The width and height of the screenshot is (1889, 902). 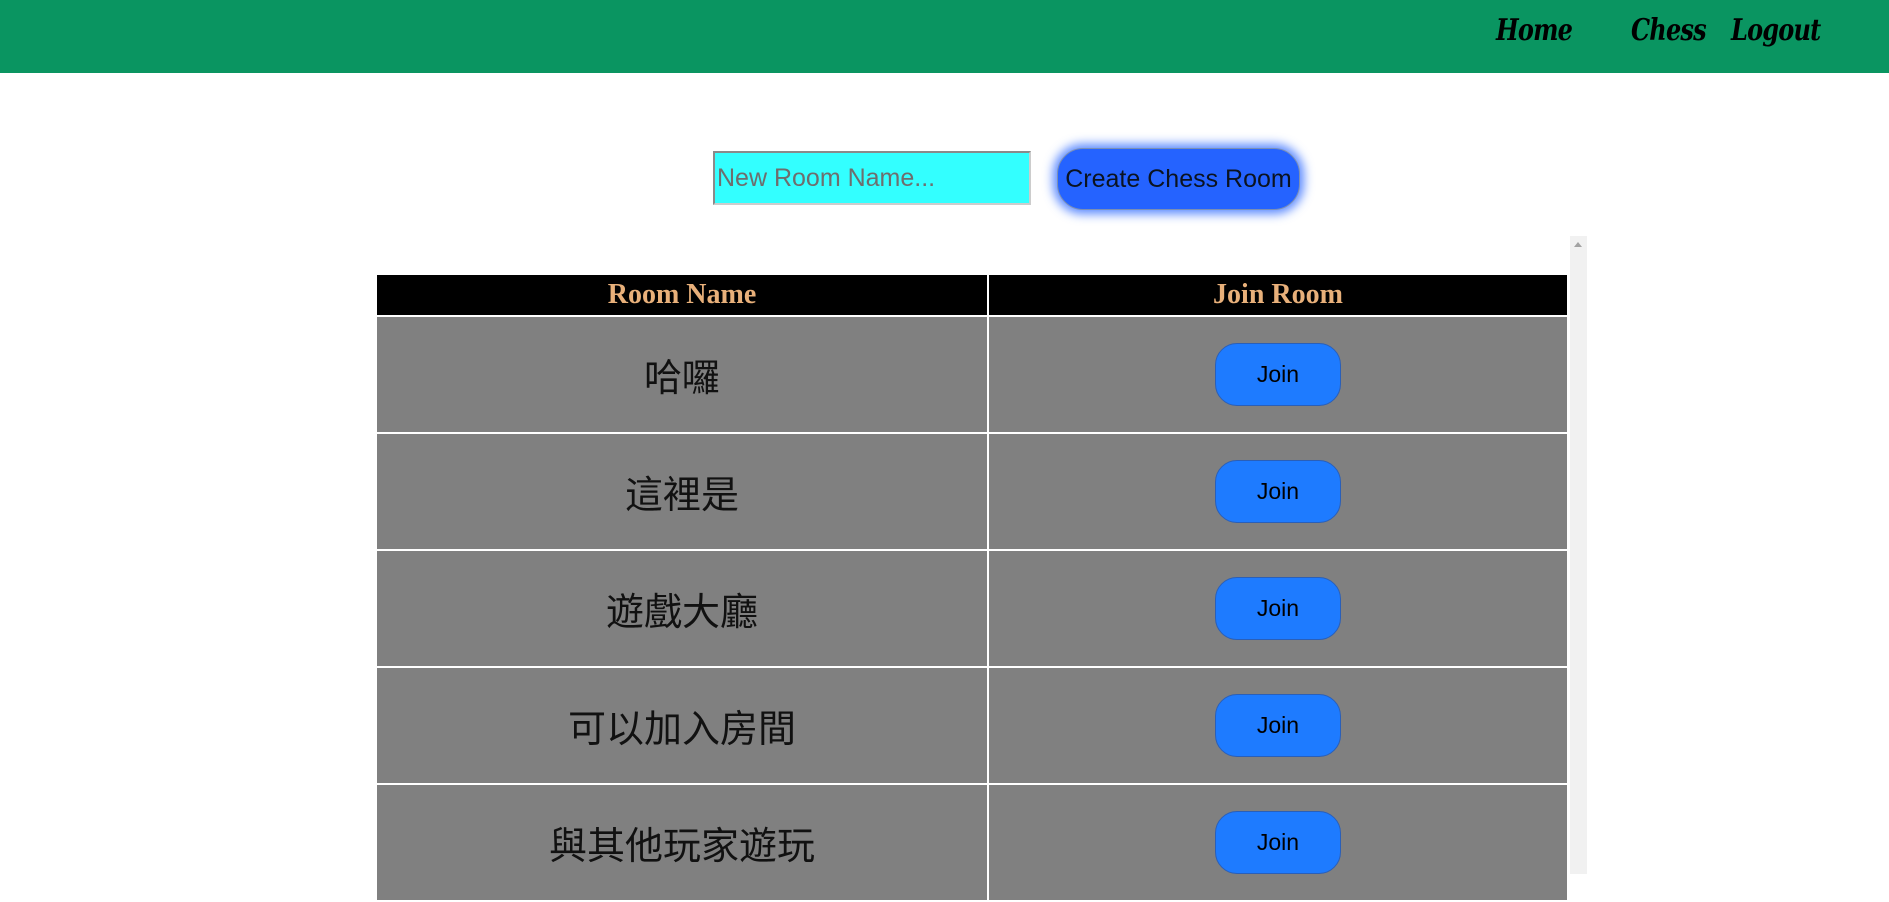 I want to click on nav-logout-link: Logout, so click(x=1776, y=31).